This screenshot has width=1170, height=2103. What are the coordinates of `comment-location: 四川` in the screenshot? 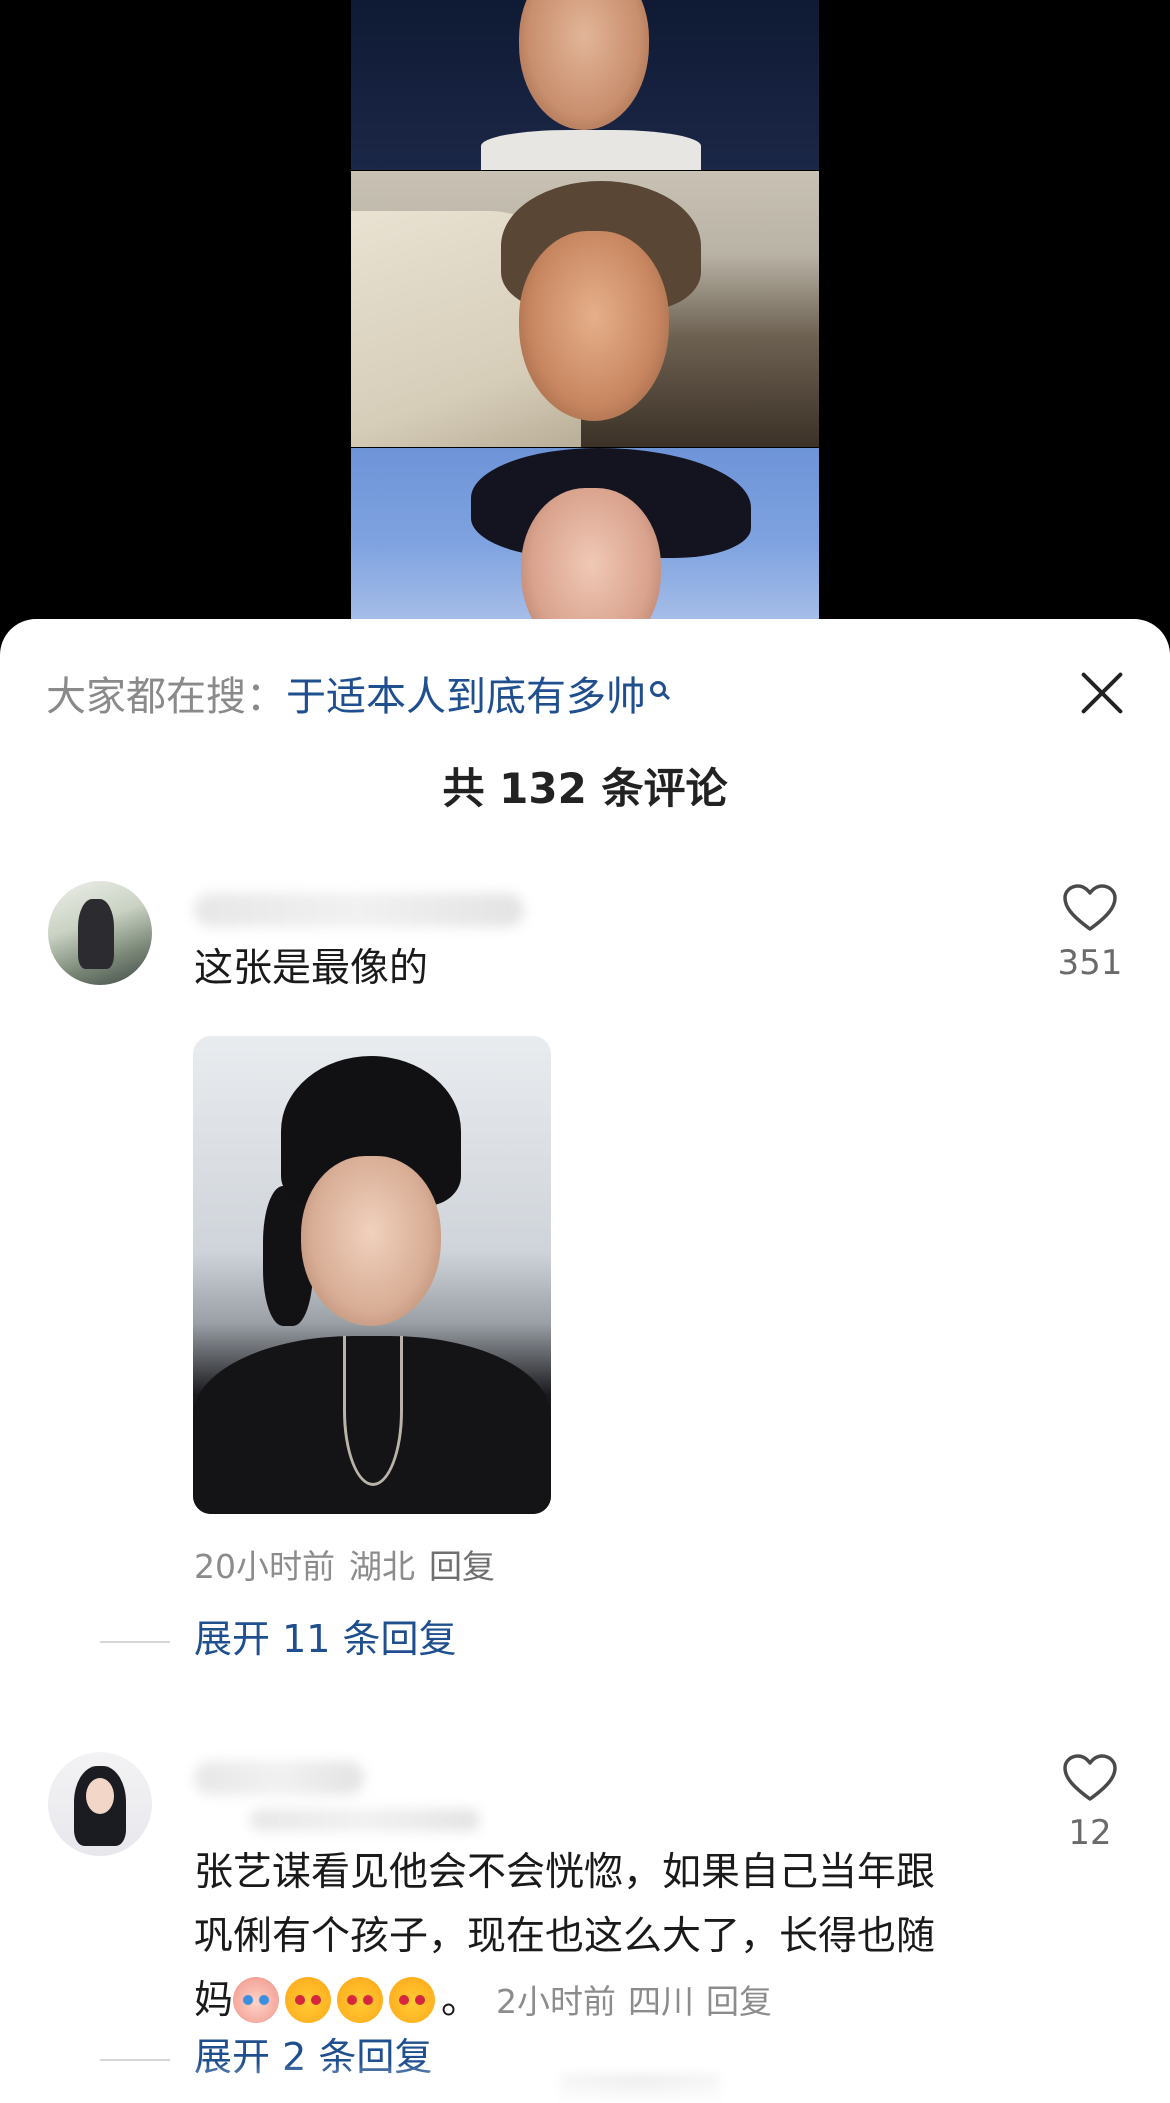 It's located at (661, 2001).